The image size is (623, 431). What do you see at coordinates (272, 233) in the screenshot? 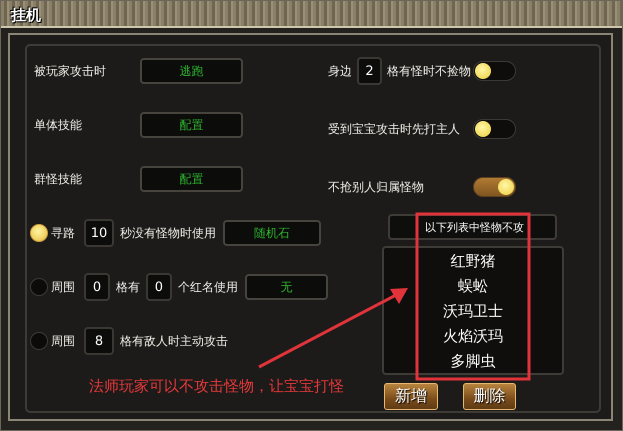
I see `select-button: 随机石` at bounding box center [272, 233].